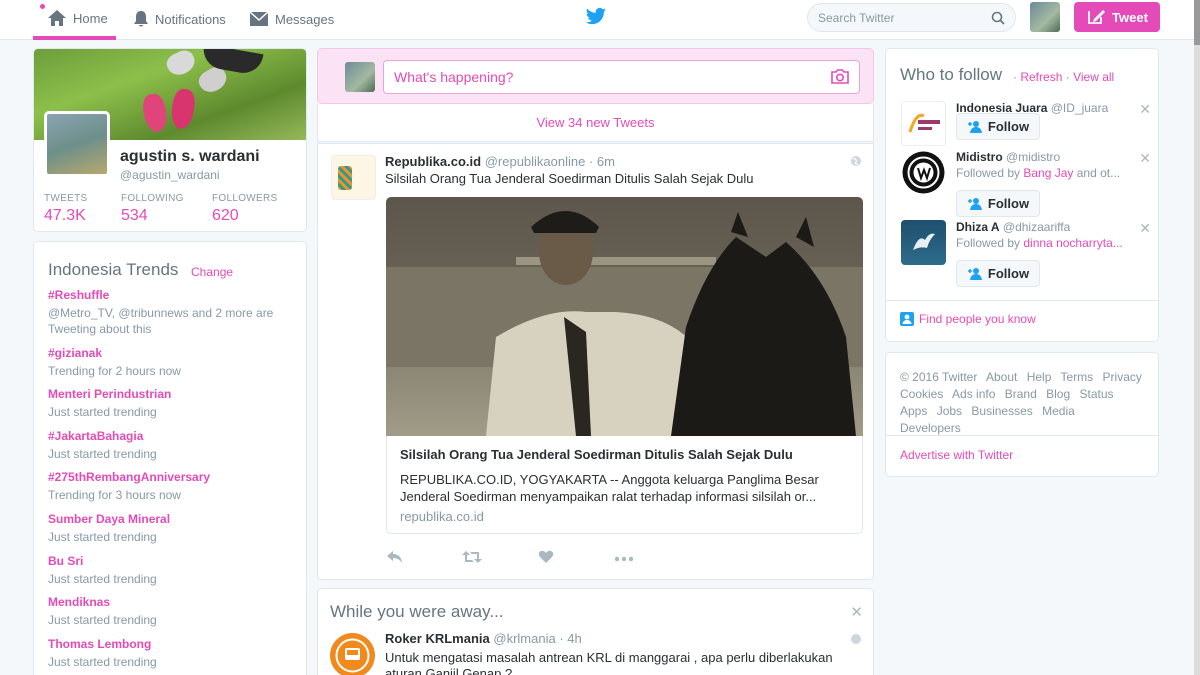 Image resolution: width=1200 pixels, height=675 pixels. Describe the element at coordinates (170, 175) in the screenshot. I see `profile-handle: @agustin_wardani` at that location.